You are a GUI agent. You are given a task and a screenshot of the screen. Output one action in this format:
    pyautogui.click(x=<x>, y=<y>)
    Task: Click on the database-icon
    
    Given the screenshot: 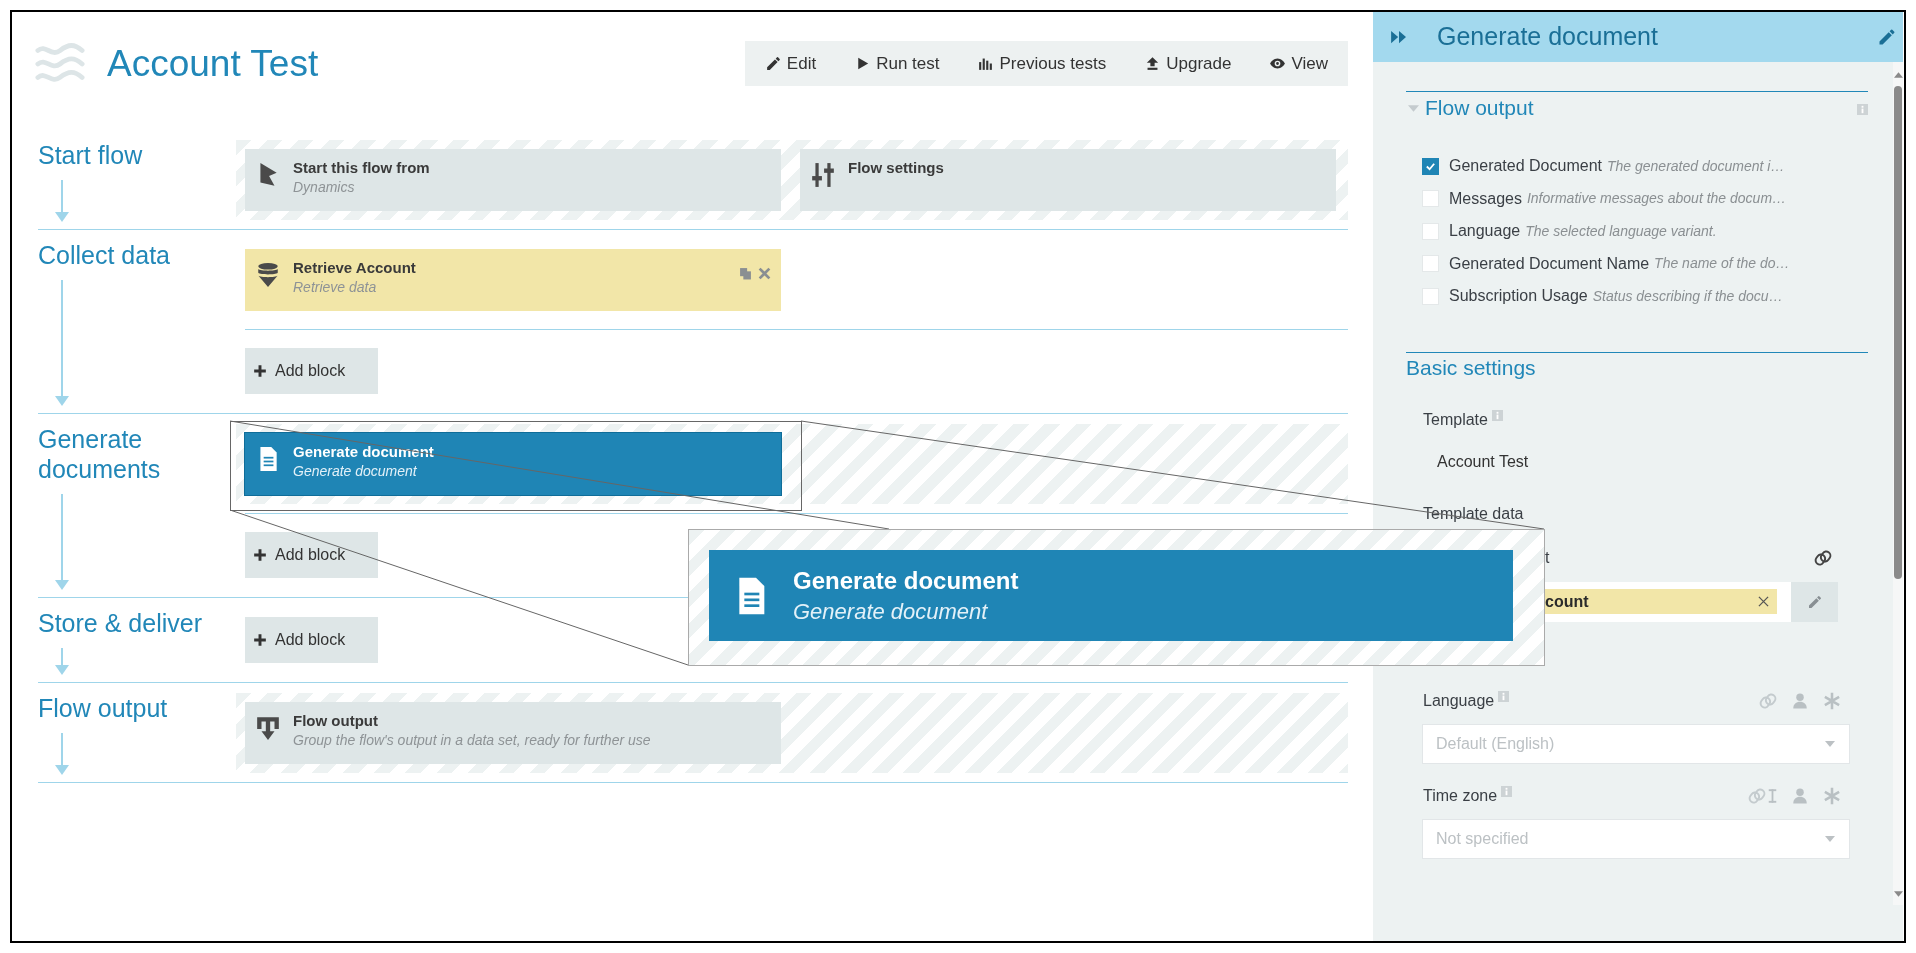 What is the action you would take?
    pyautogui.click(x=268, y=275)
    